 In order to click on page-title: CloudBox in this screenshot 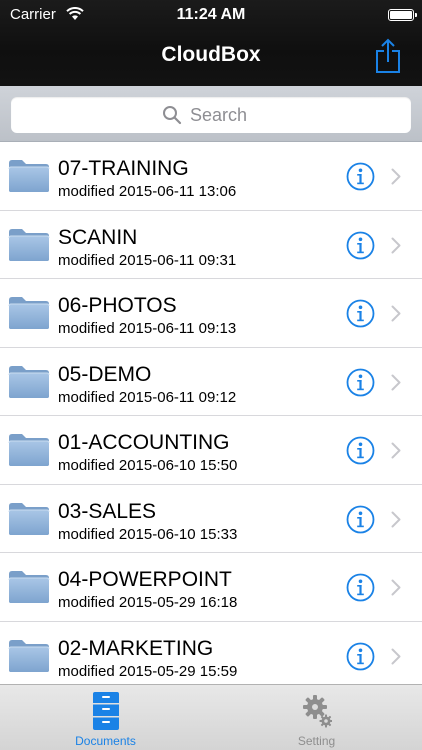, I will do `click(211, 54)`.